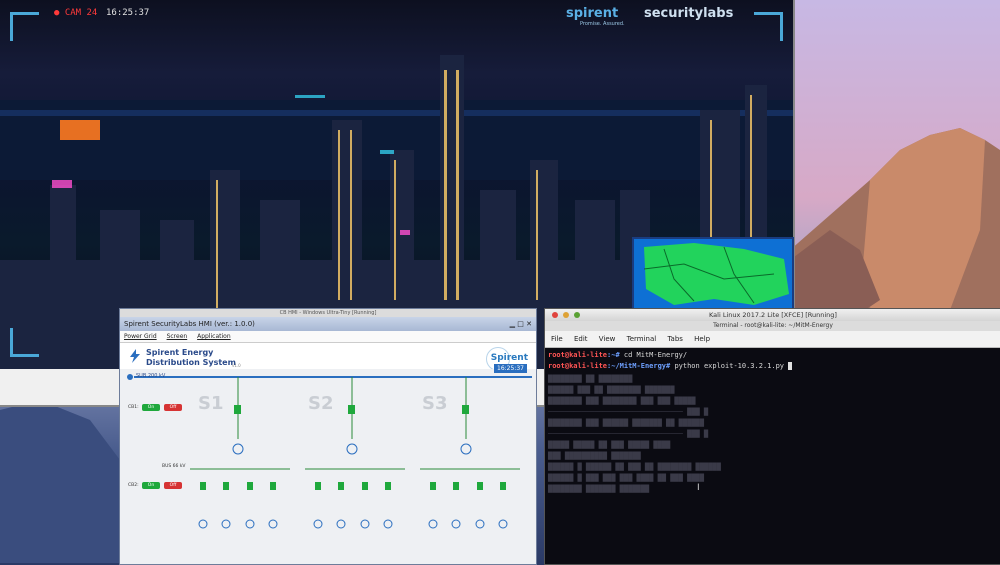 Image resolution: width=1000 pixels, height=565 pixels. What do you see at coordinates (180, 352) in the screenshot?
I see `system-title-line1: Spirent Energy` at bounding box center [180, 352].